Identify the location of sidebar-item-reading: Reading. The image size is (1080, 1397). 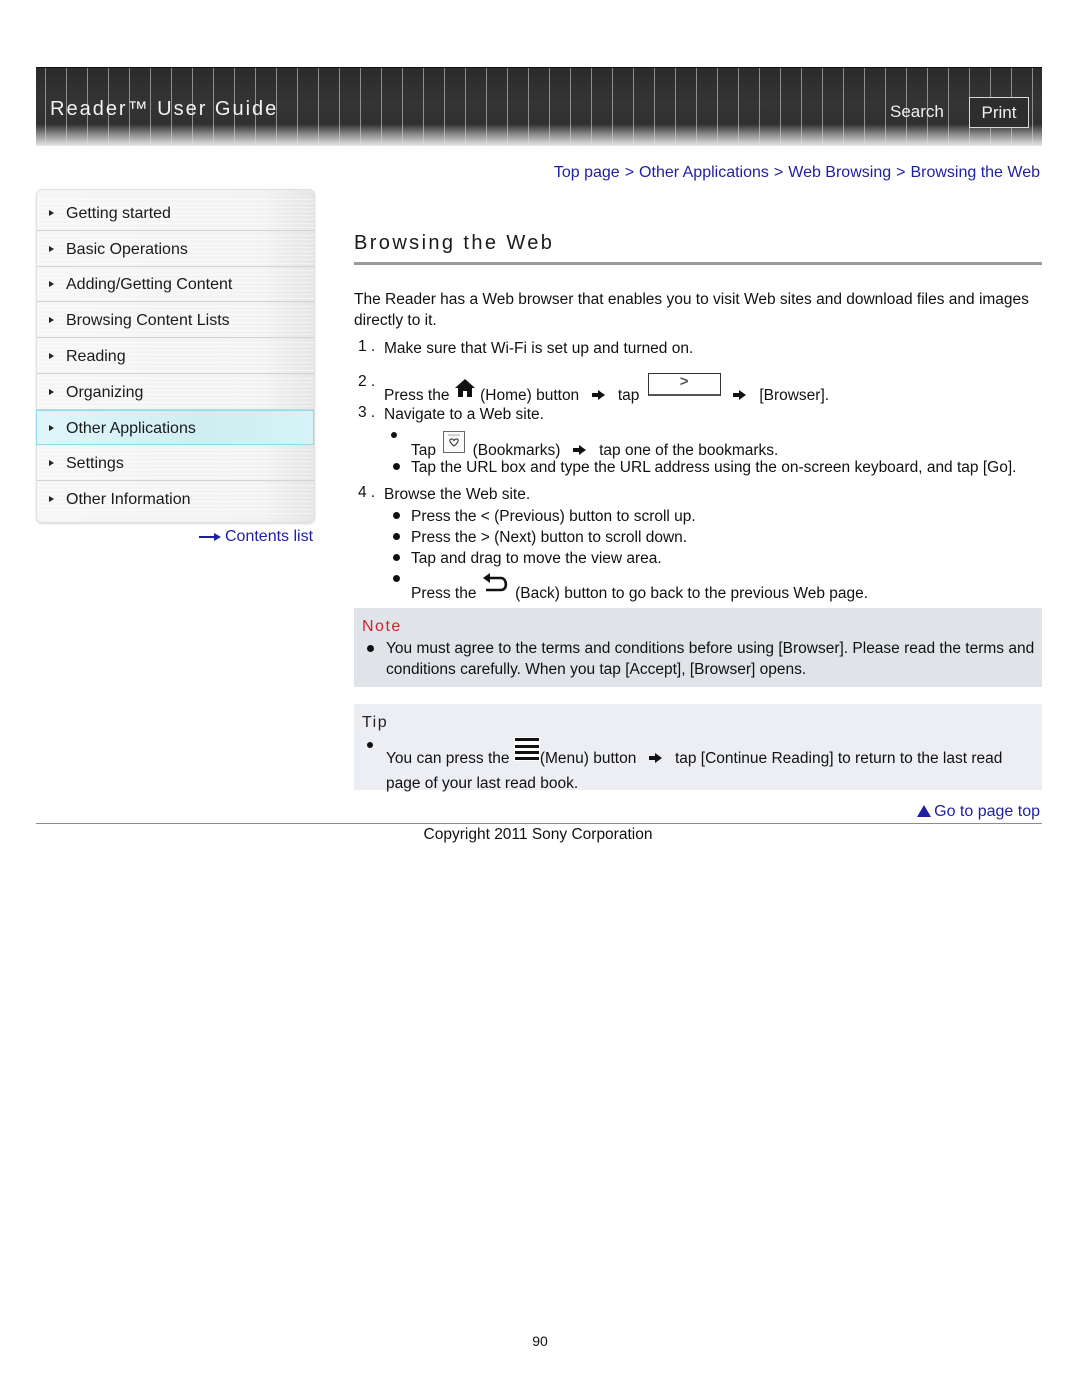
(175, 356).